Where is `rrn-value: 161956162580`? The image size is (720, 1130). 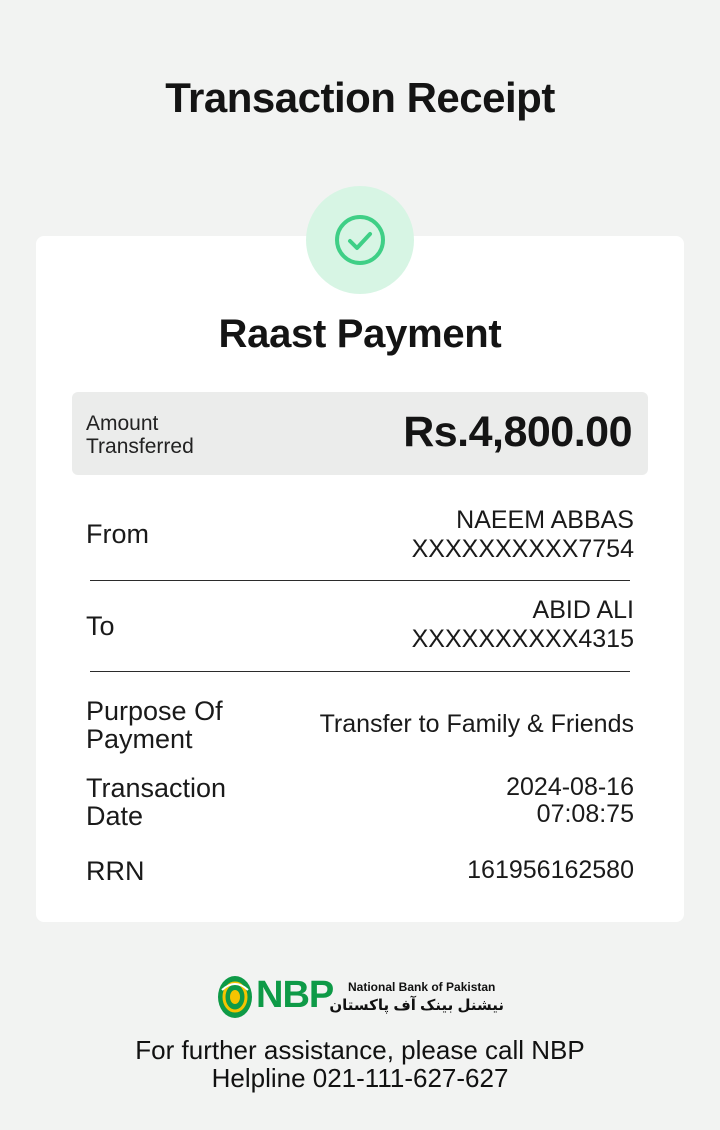 rrn-value: 161956162580 is located at coordinates (550, 870).